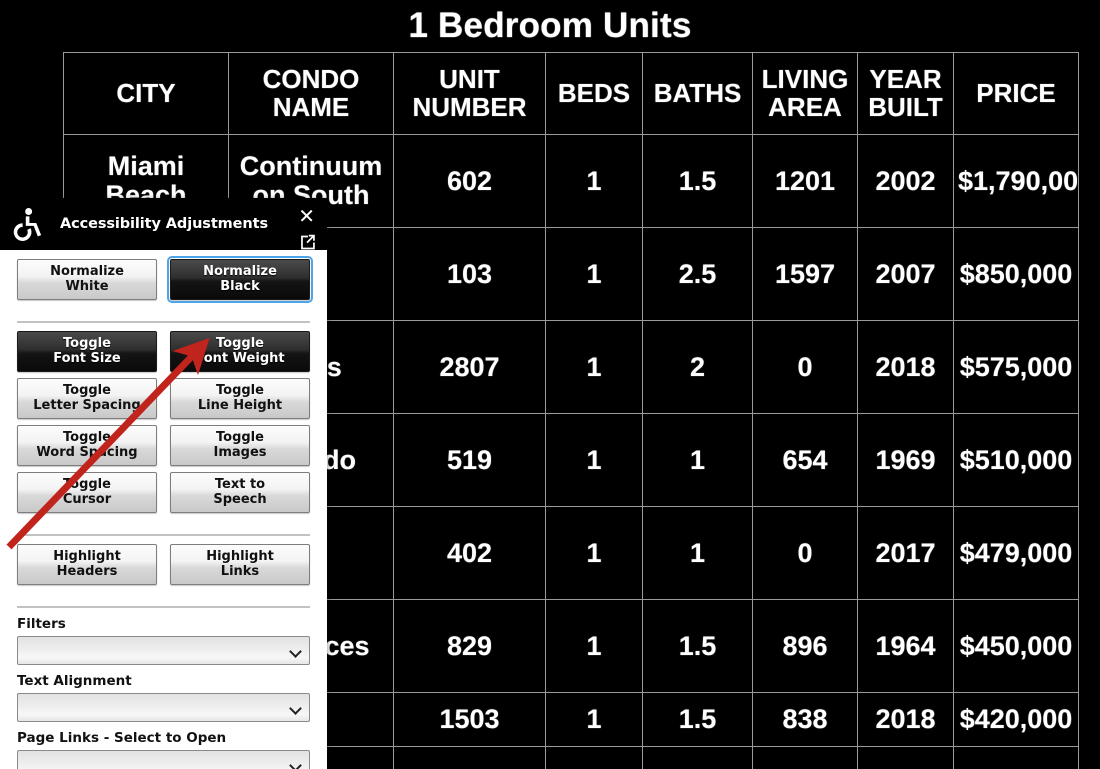 This screenshot has width=1100, height=769. I want to click on cell-living-area: 654, so click(805, 460).